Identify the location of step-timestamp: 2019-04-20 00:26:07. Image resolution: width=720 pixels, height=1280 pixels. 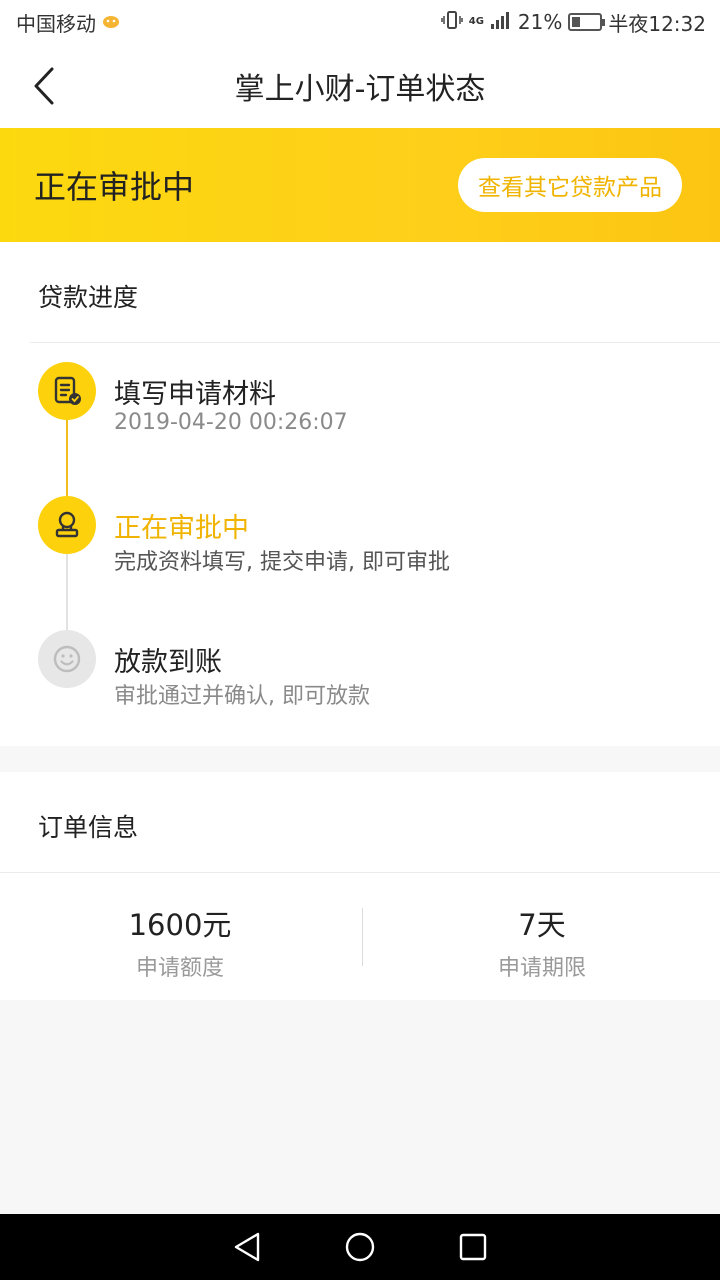
(231, 422).